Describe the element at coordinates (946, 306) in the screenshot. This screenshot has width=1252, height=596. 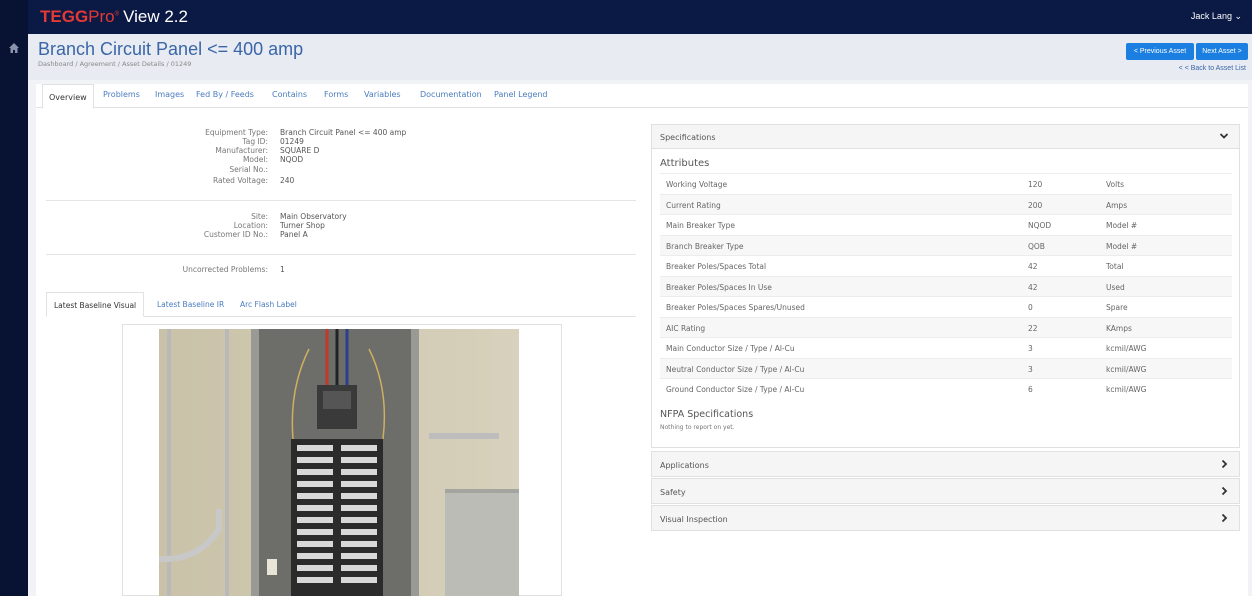
I see `table-row: Breaker Poles/Spaces Spares/Unused 0 Spare` at that location.